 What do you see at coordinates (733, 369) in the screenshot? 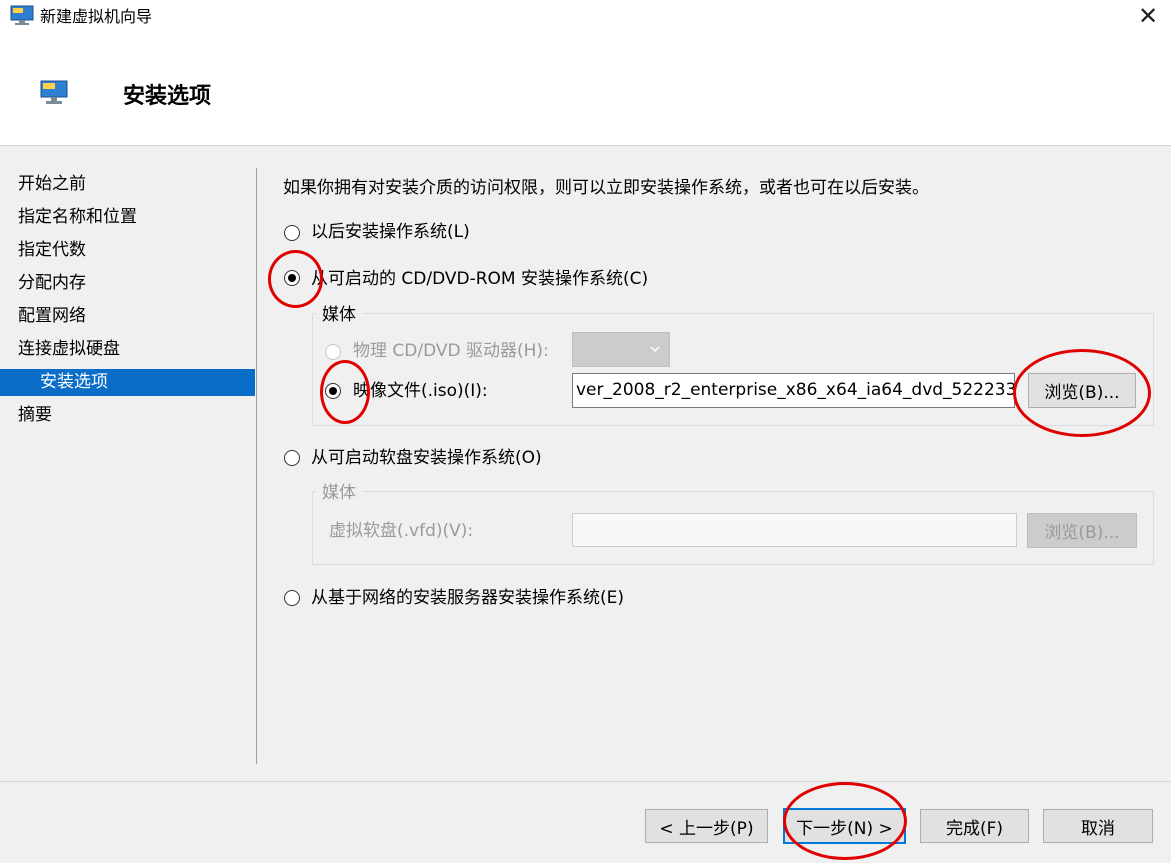
I see `cd-media-group` at bounding box center [733, 369].